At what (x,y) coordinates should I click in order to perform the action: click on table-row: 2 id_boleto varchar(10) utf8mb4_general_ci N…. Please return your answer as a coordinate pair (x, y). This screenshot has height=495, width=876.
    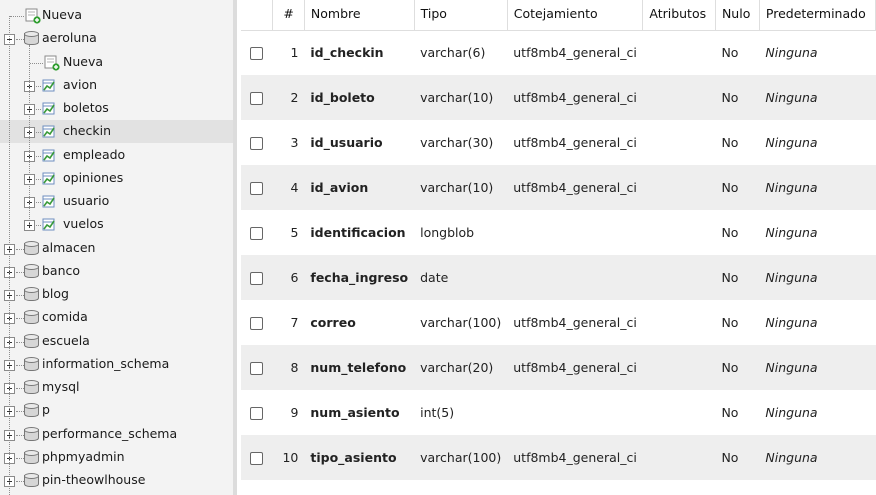
    Looking at the image, I should click on (558, 97).